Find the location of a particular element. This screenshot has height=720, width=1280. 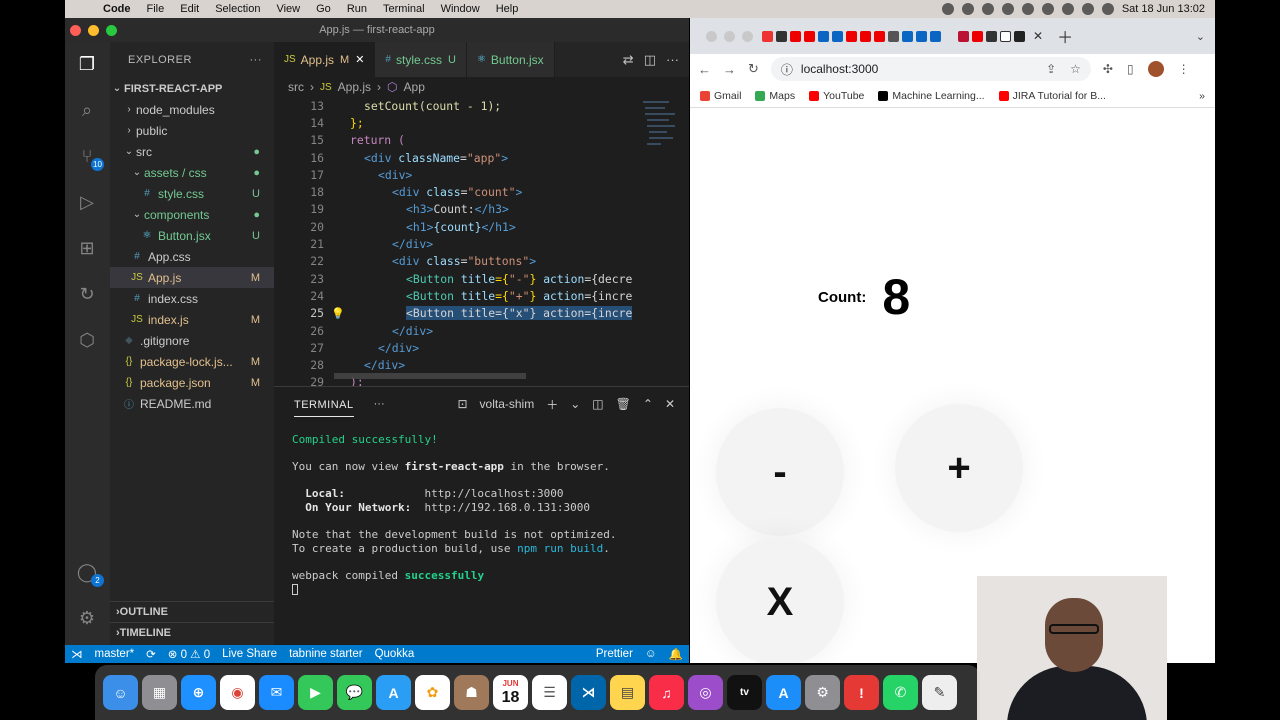

bell-icon: 🔔 is located at coordinates (676, 654).